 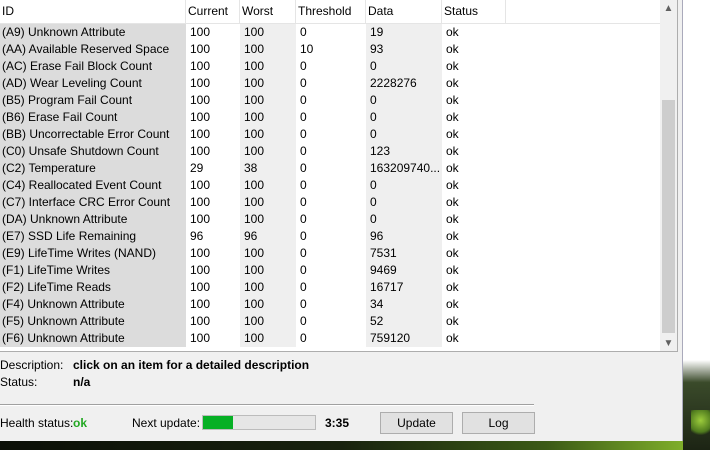 I want to click on cell-current: 29, so click(x=197, y=168).